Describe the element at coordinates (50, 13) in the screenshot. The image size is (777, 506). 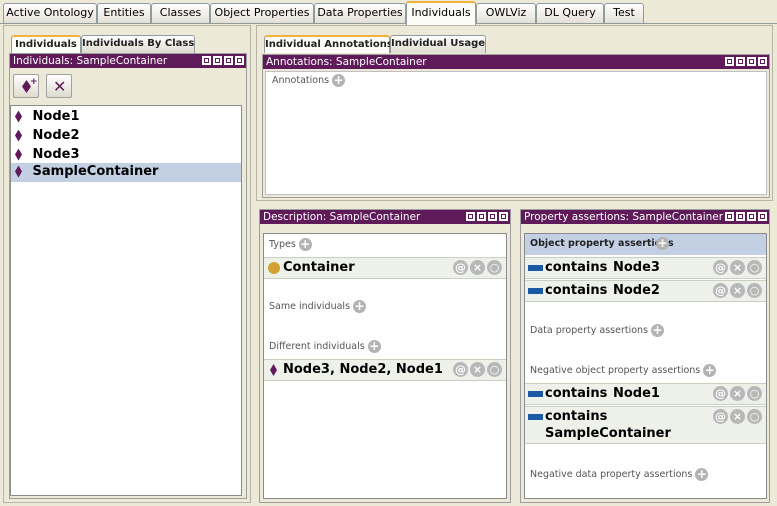
I see `tab-active-ontology: Active Ontology` at that location.